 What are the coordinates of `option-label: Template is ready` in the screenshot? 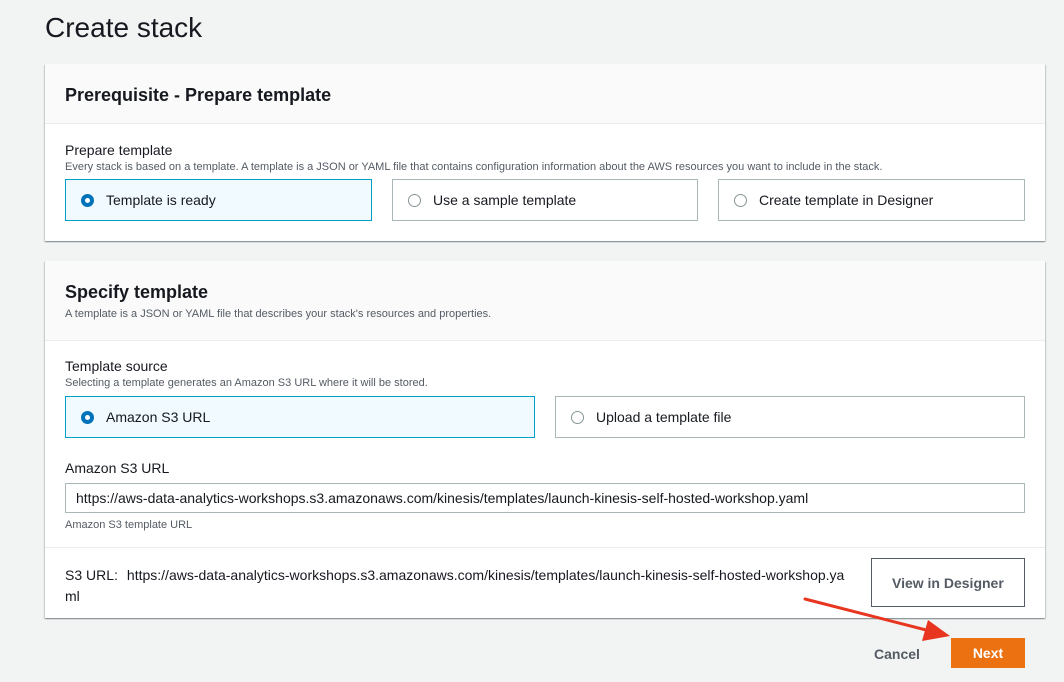 It's located at (161, 200).